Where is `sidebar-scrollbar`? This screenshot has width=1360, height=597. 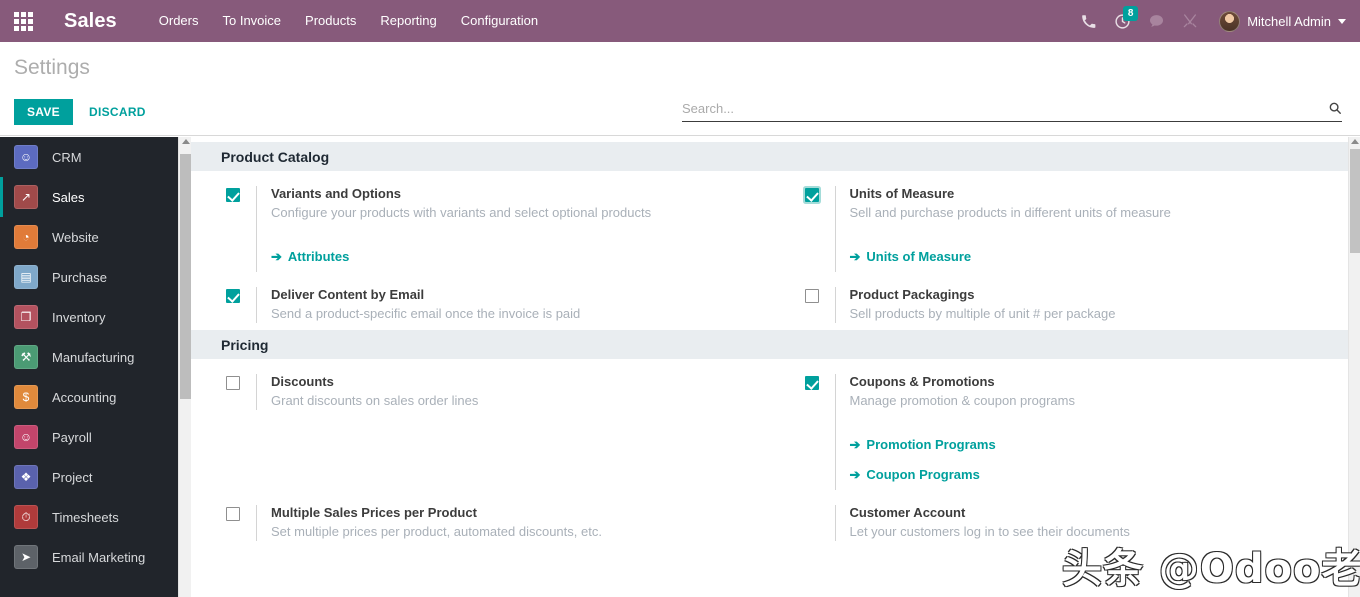 sidebar-scrollbar is located at coordinates (184, 367).